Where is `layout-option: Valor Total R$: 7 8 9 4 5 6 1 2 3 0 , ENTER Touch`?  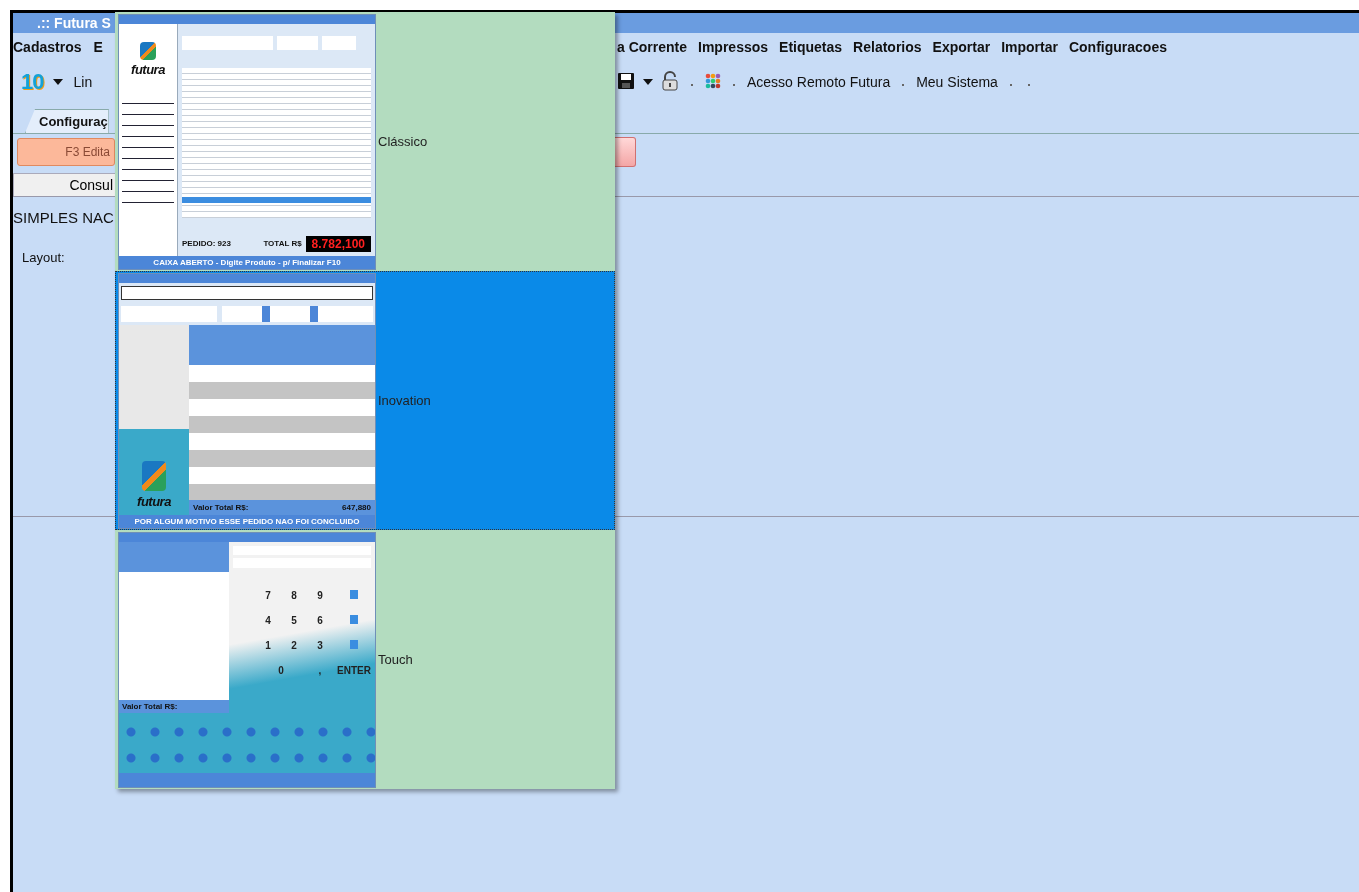
layout-option: Valor Total R$: 7 8 9 4 5 6 1 2 3 0 , ENTER Touch is located at coordinates (365, 659).